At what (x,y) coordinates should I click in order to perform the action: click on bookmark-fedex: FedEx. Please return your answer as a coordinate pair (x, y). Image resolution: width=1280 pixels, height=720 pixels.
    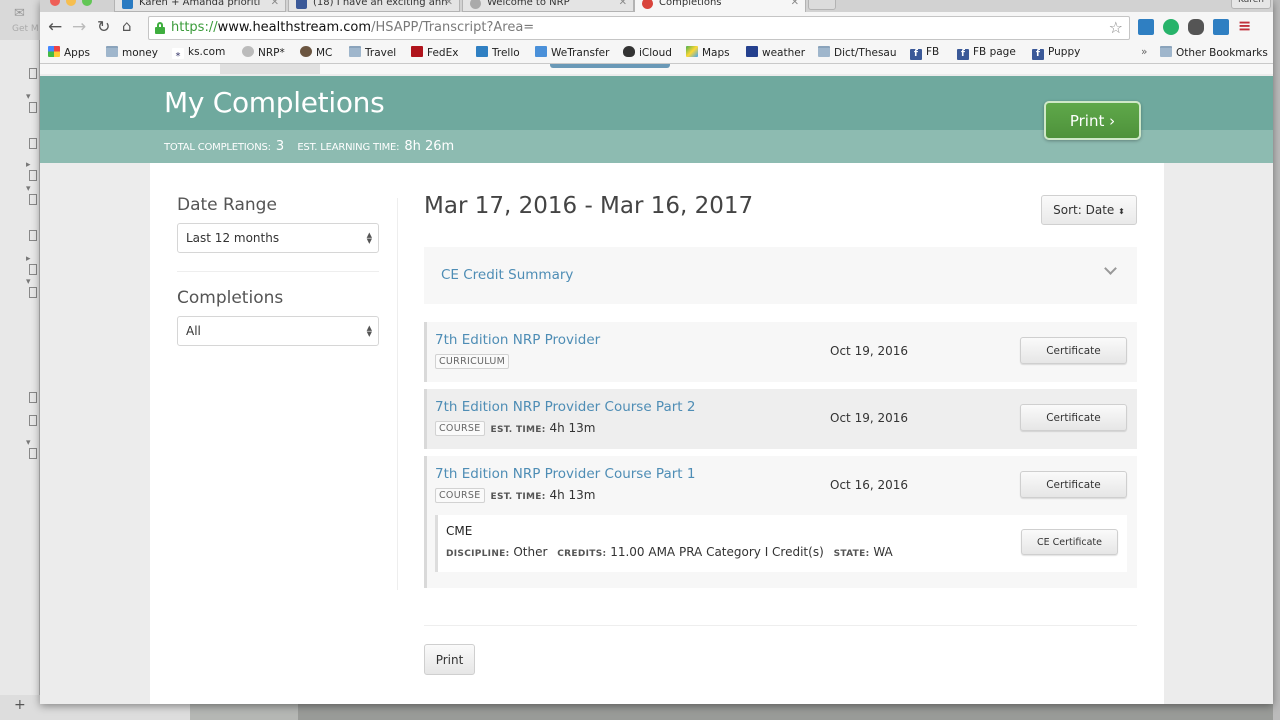
    Looking at the image, I should click on (434, 52).